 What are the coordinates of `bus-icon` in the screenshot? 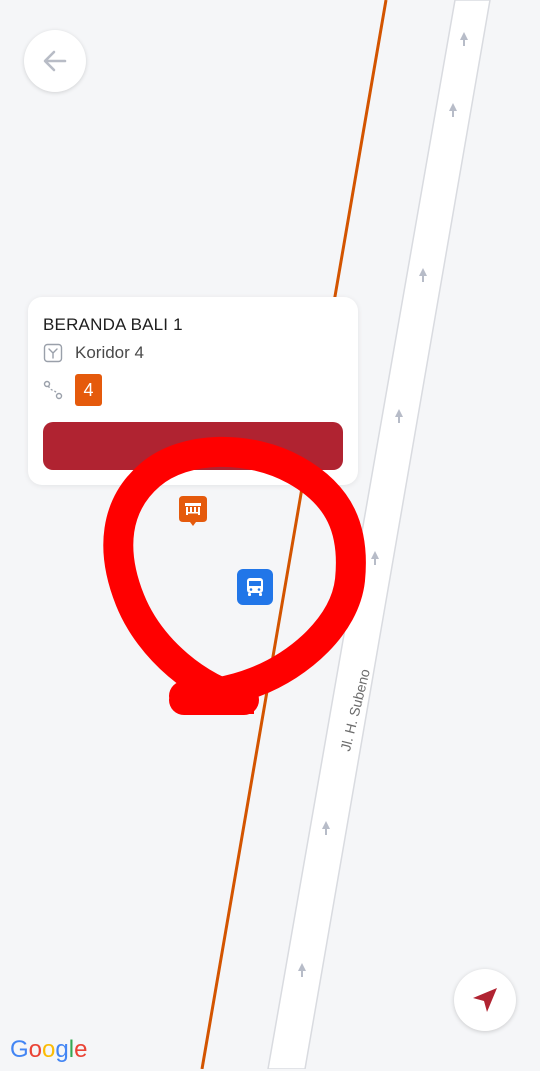 It's located at (255, 587).